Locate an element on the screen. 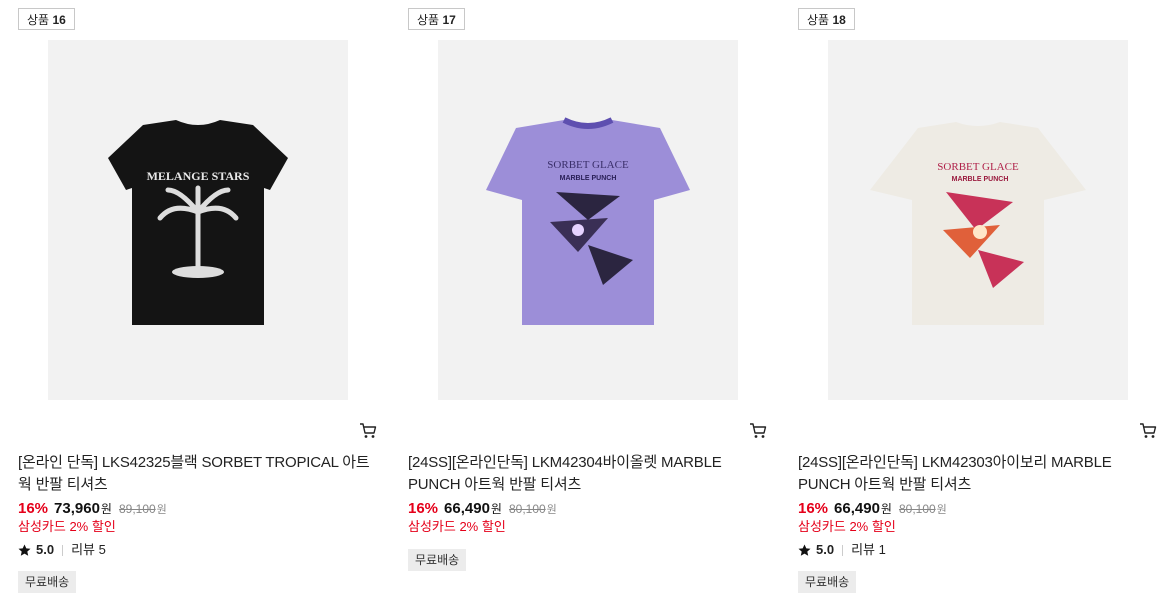 This screenshot has width=1162, height=596. tshirt-image: MELANGE STARS is located at coordinates (198, 222).